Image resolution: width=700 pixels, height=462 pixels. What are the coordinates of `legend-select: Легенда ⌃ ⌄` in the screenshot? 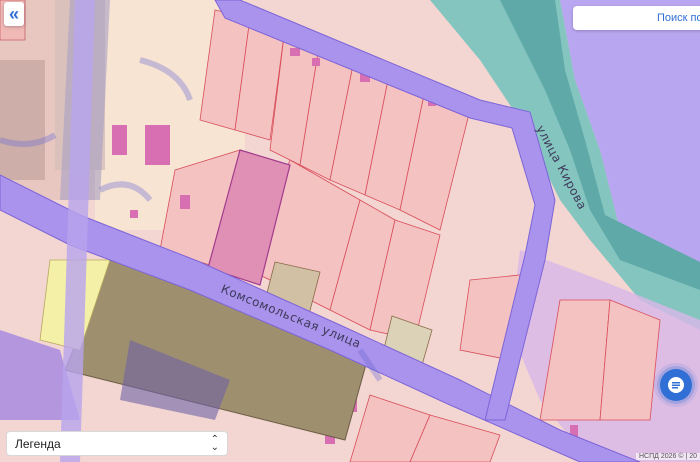 It's located at (117, 443).